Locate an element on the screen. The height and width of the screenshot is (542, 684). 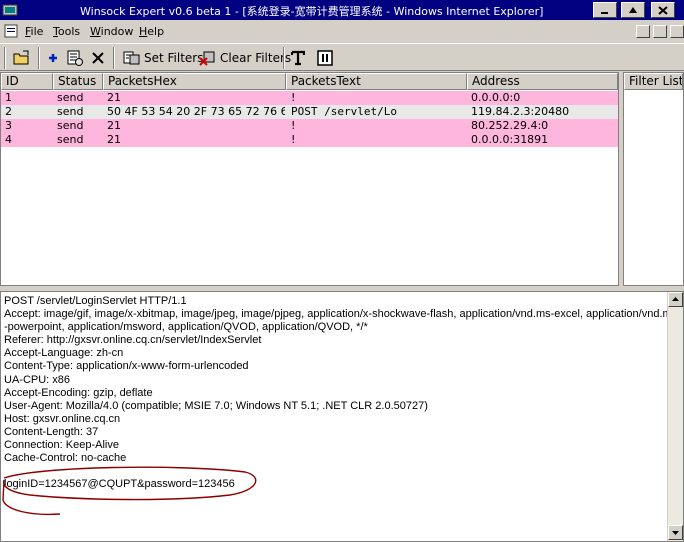
menu-tools: Tools is located at coordinates (66, 31).